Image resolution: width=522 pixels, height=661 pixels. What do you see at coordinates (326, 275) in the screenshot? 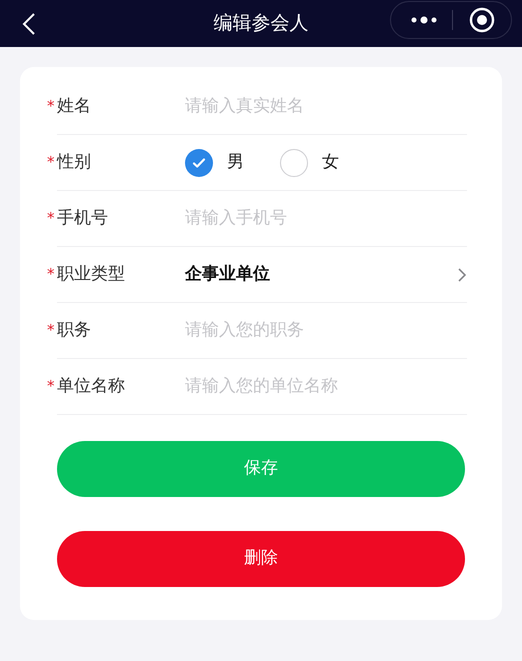
I see `select-field: 企事业单位` at bounding box center [326, 275].